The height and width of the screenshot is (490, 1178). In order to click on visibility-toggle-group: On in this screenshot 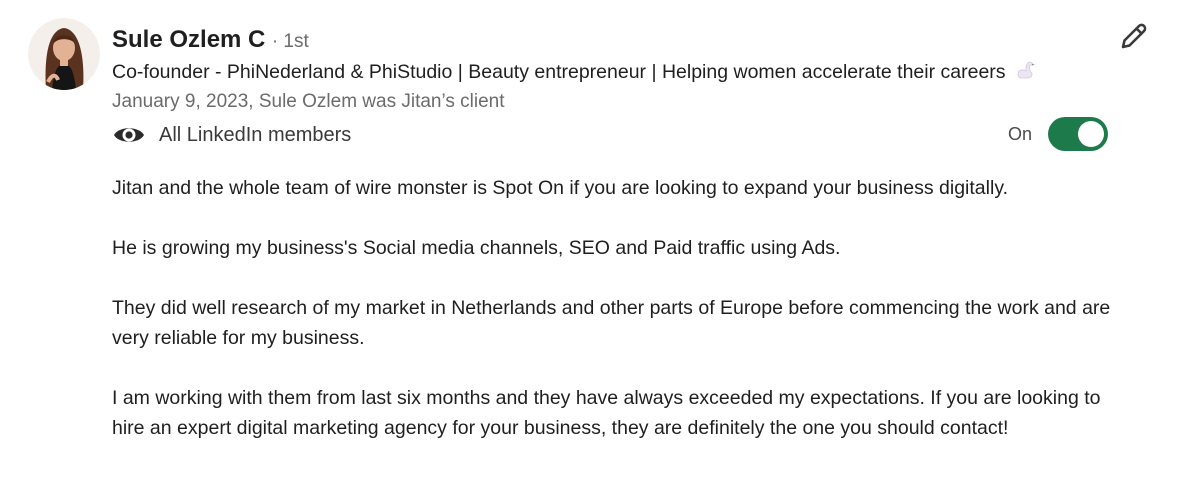, I will do `click(1058, 134)`.